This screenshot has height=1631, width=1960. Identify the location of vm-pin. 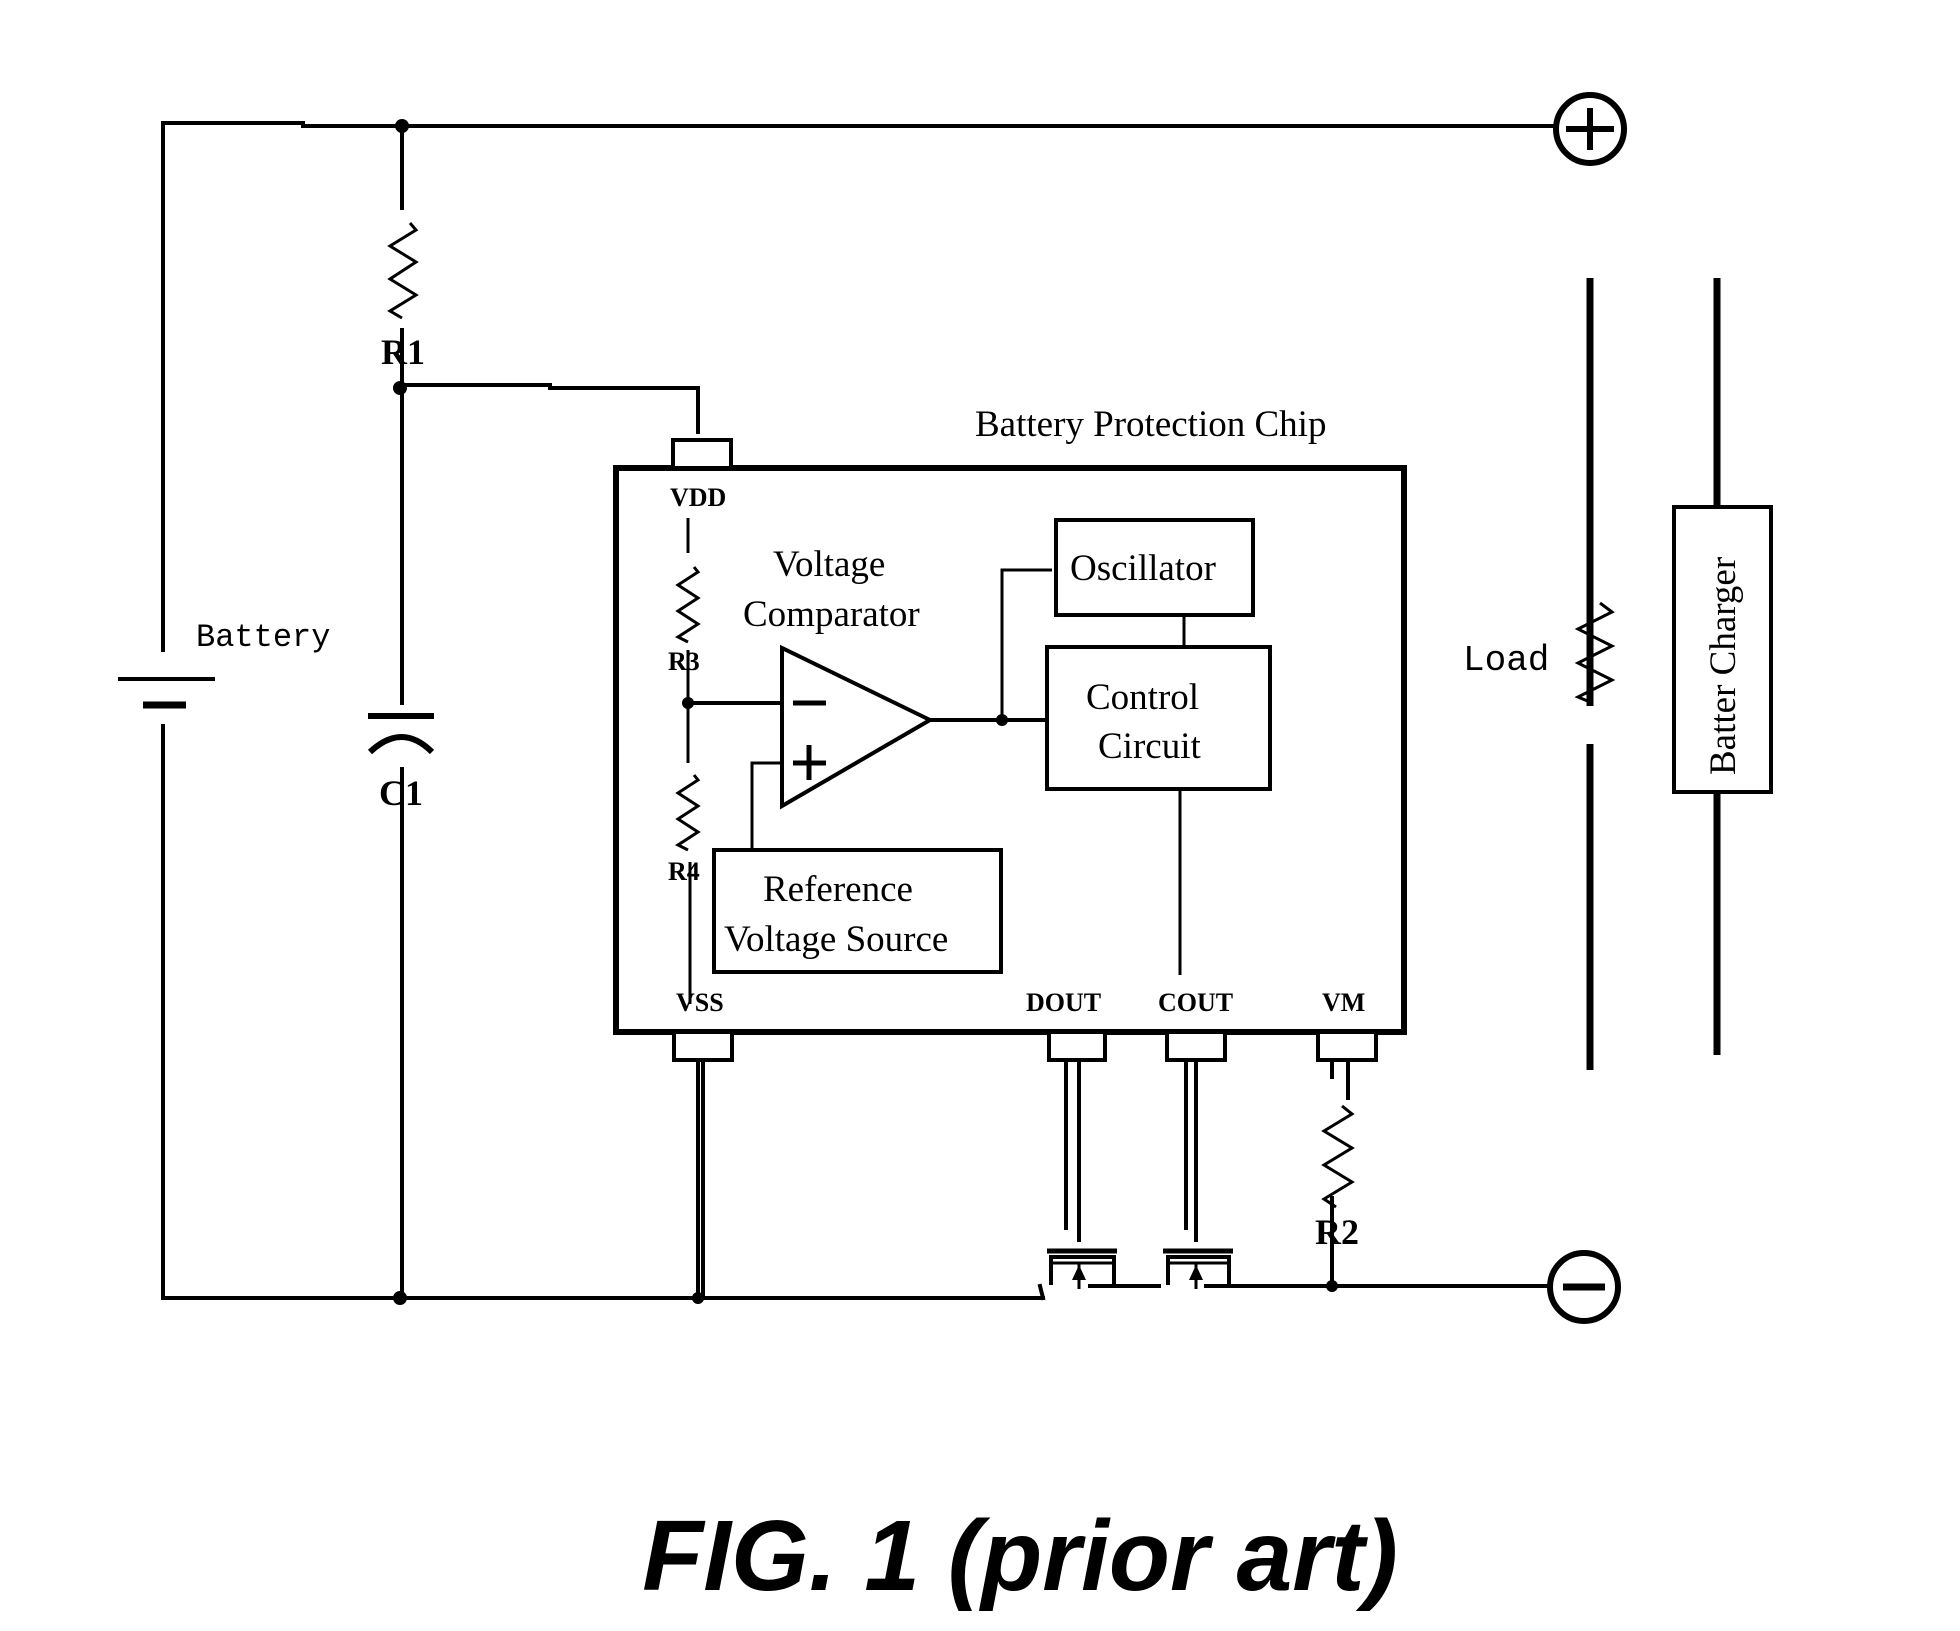
(1347, 1046).